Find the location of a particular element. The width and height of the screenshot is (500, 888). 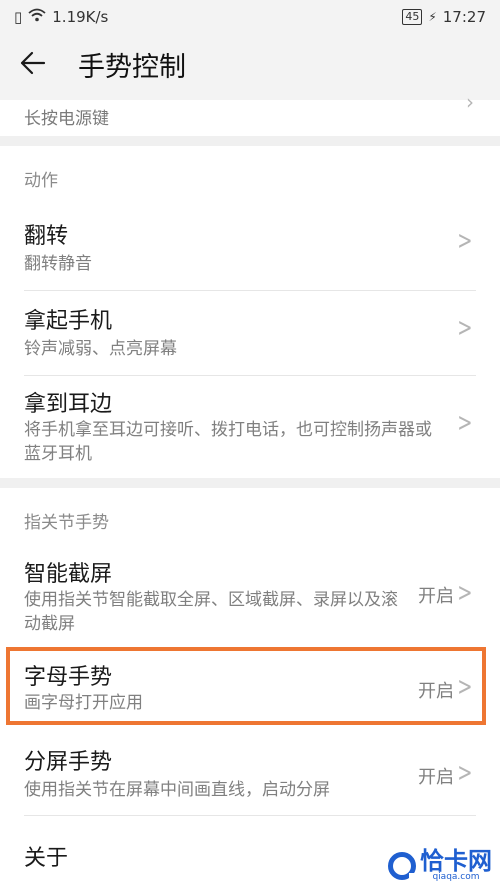

status-right: 45 ⚡ 17:27 is located at coordinates (444, 17).